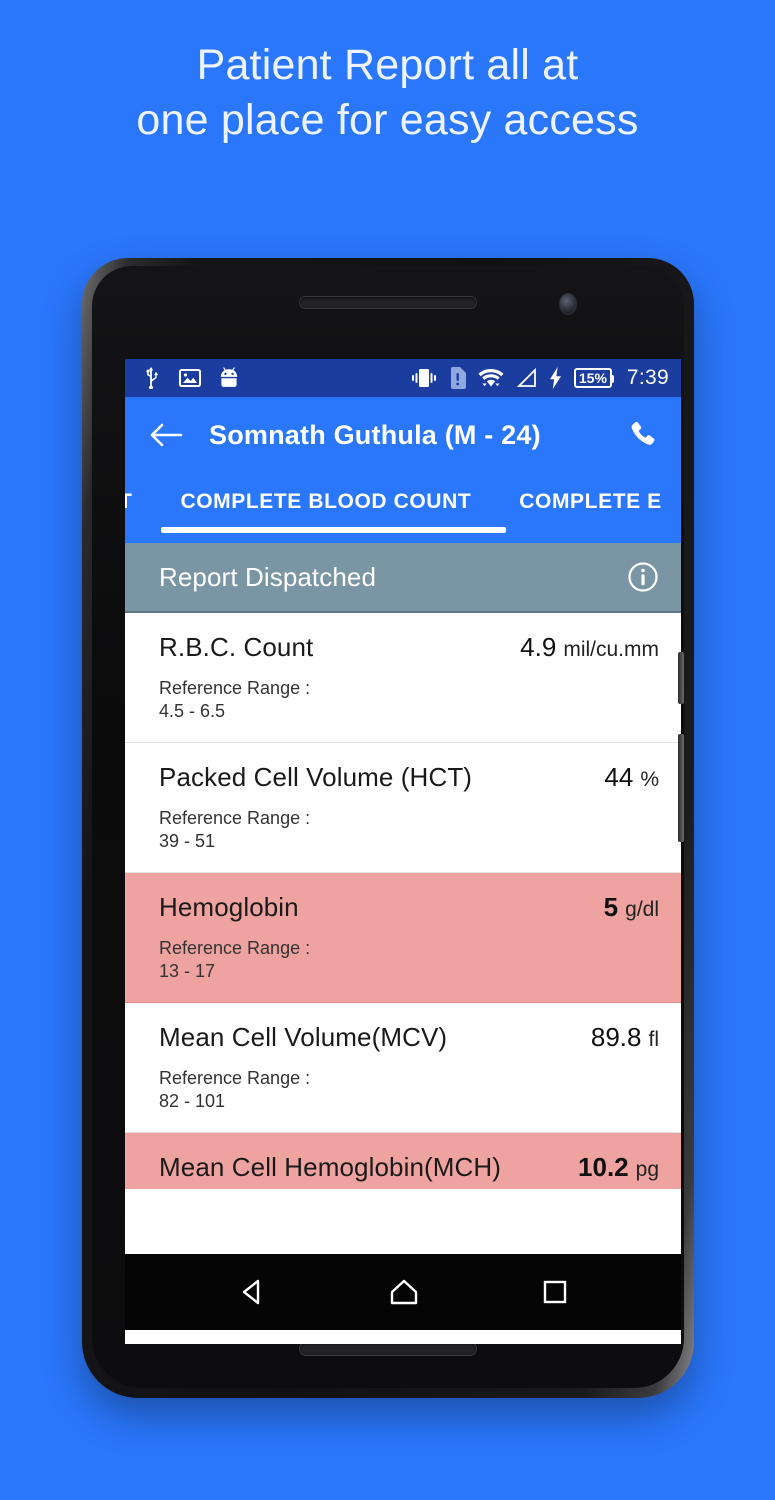  I want to click on clock-label: 7:39, so click(647, 377).